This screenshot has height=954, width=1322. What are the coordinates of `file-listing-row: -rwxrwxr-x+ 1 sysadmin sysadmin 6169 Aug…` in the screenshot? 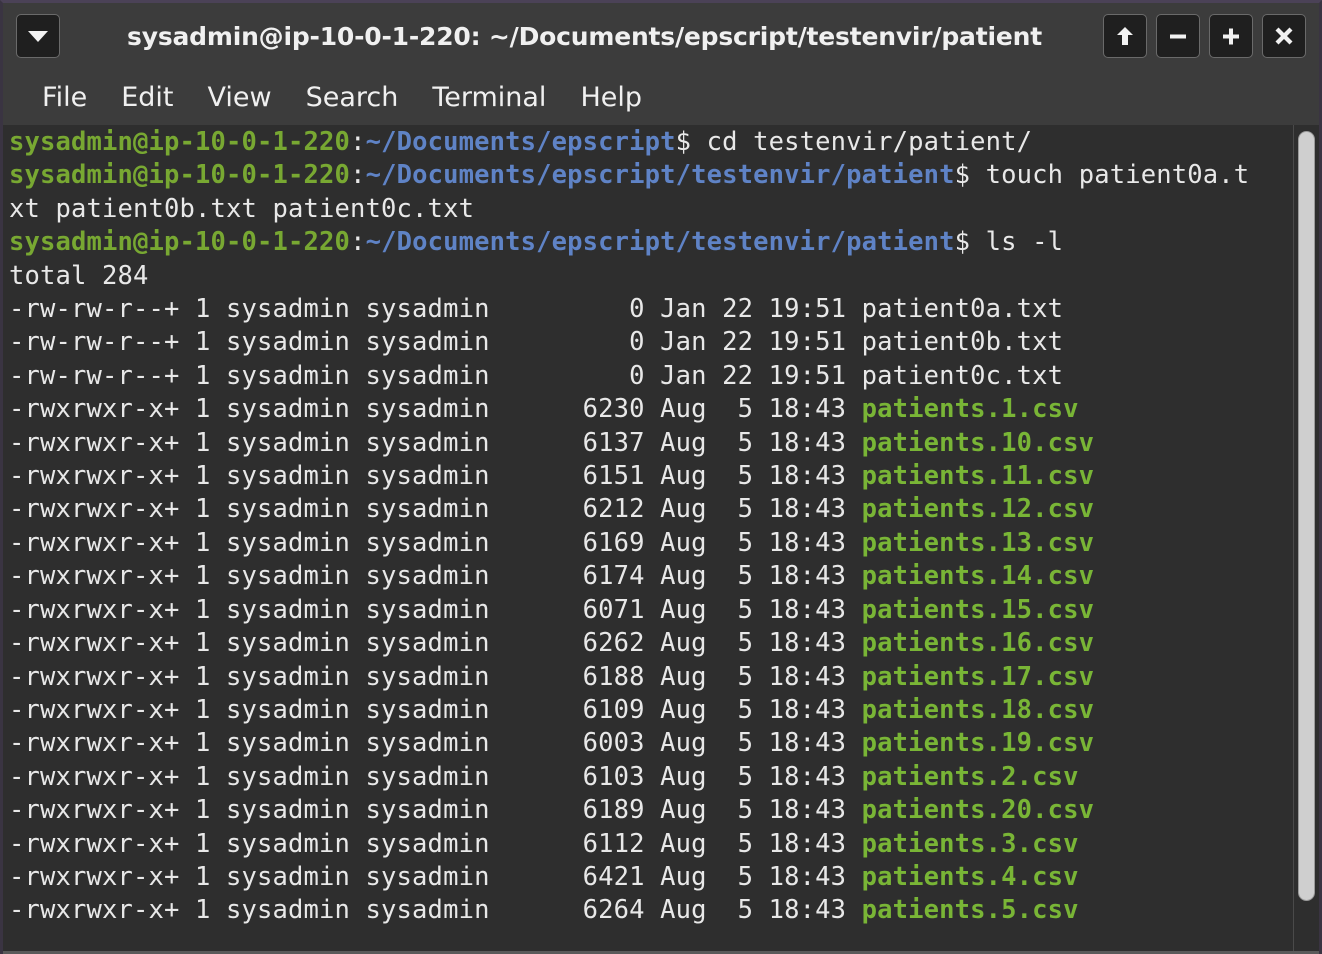 It's located at (651, 543).